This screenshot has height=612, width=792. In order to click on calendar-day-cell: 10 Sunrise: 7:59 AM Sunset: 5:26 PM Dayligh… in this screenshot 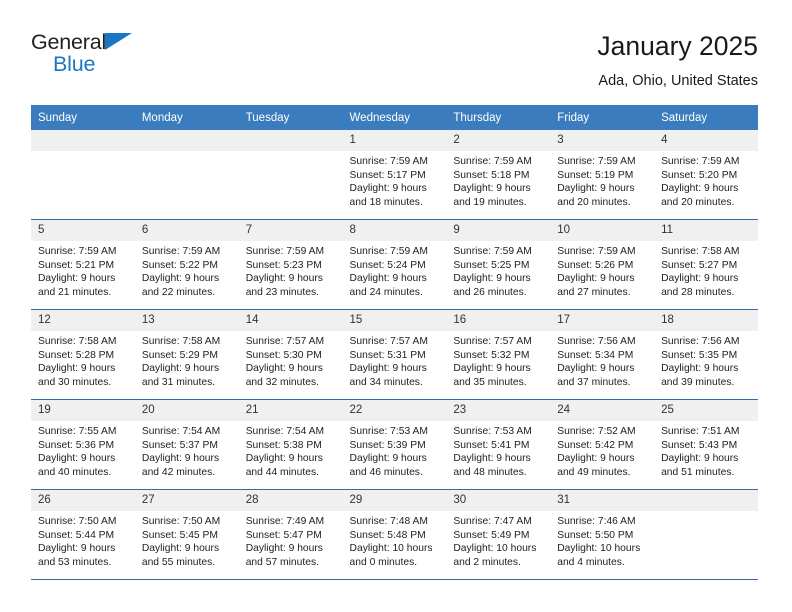, I will do `click(602, 264)`.